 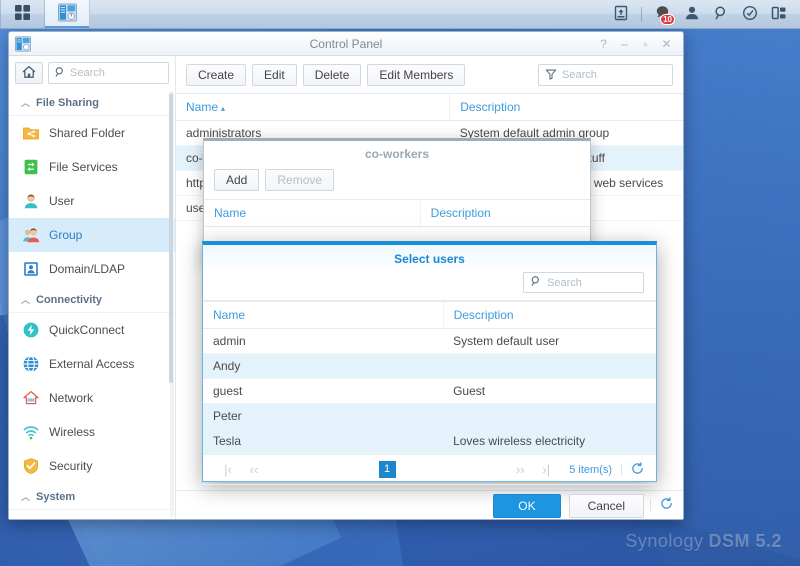 I want to click on taskbar-left-group, so click(x=45, y=14).